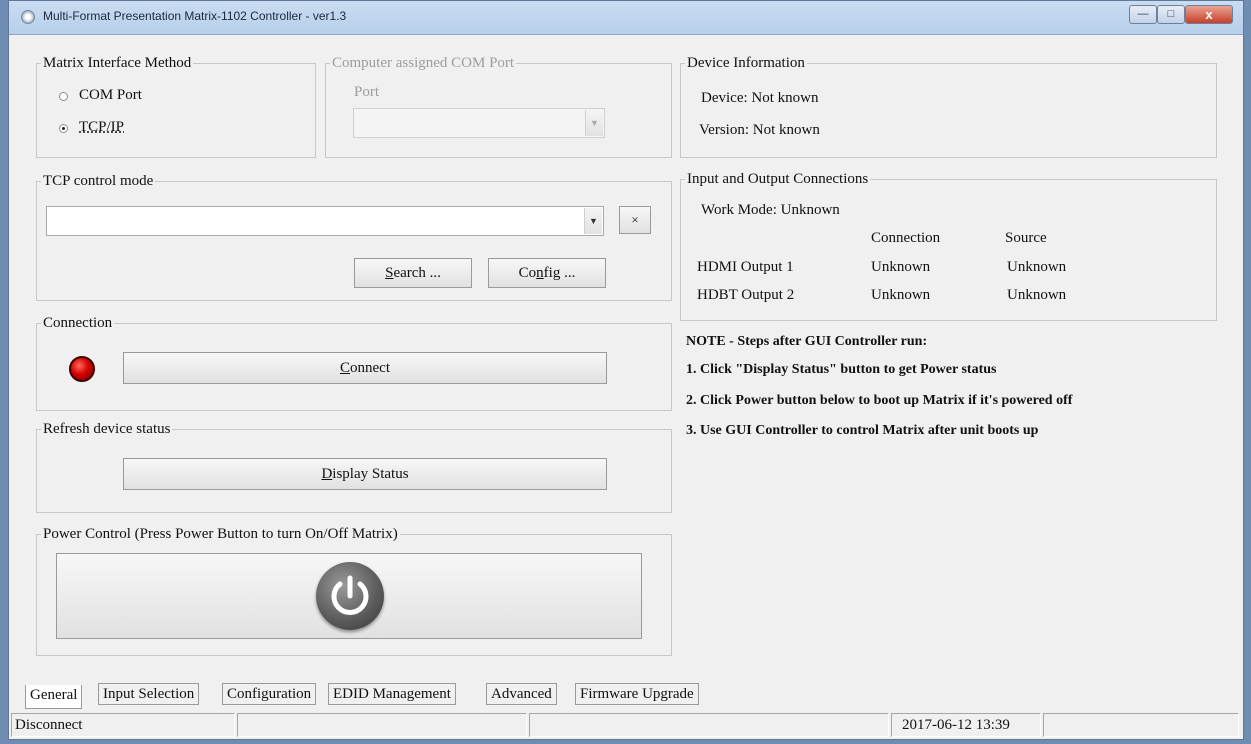  I want to click on tcp-device-select: ▼, so click(325, 221).